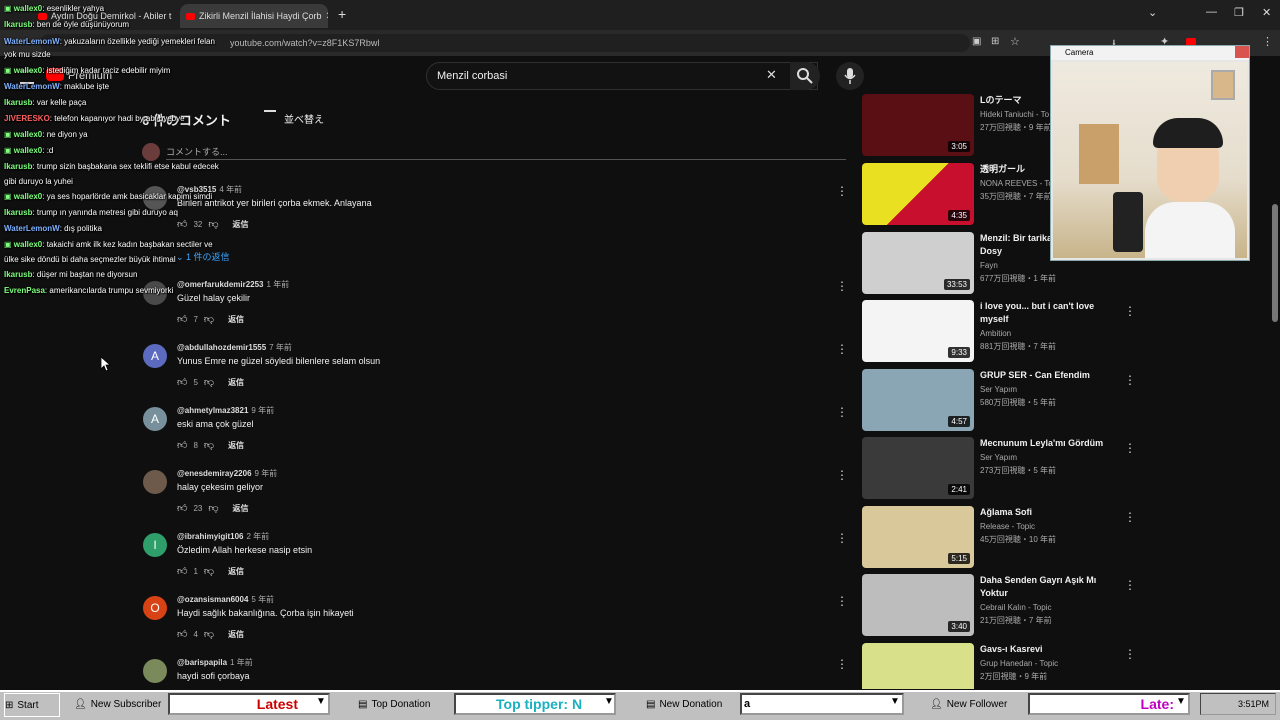 The width and height of the screenshot is (1280, 720). I want to click on sort-button: 並べ替え, so click(304, 118).